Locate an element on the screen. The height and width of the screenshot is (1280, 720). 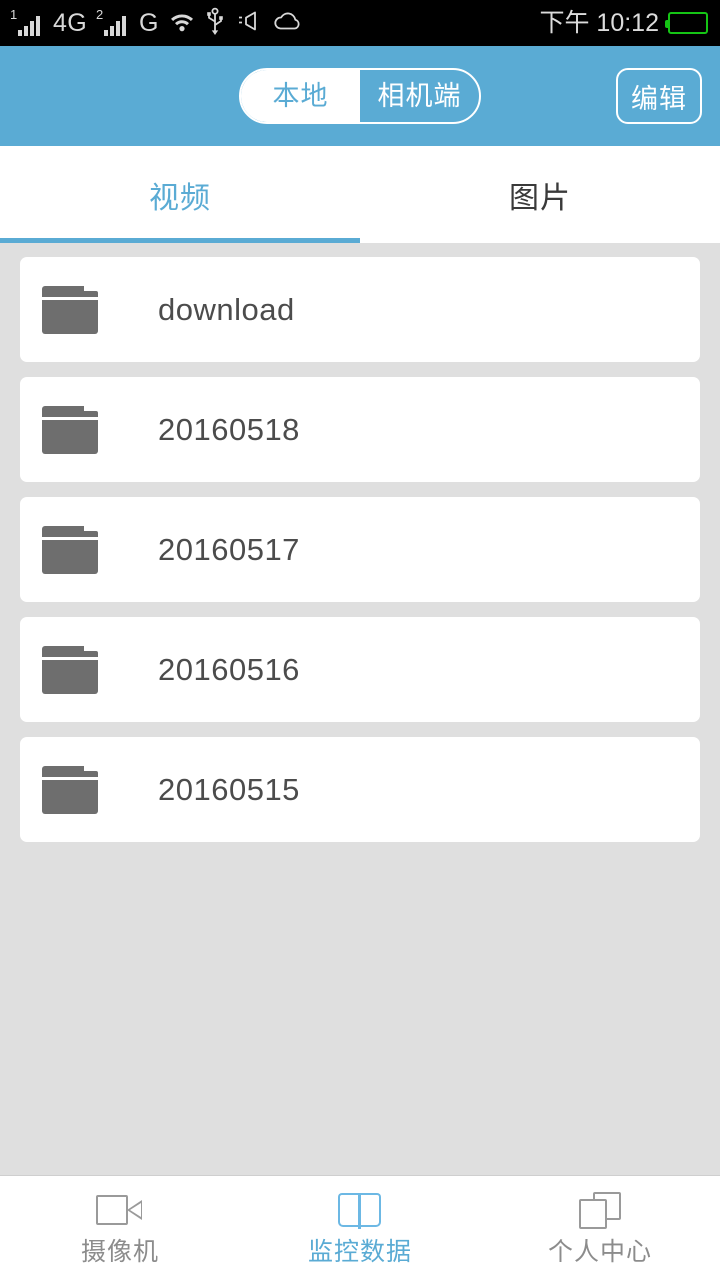
segment-local: 本地 is located at coordinates (300, 96).